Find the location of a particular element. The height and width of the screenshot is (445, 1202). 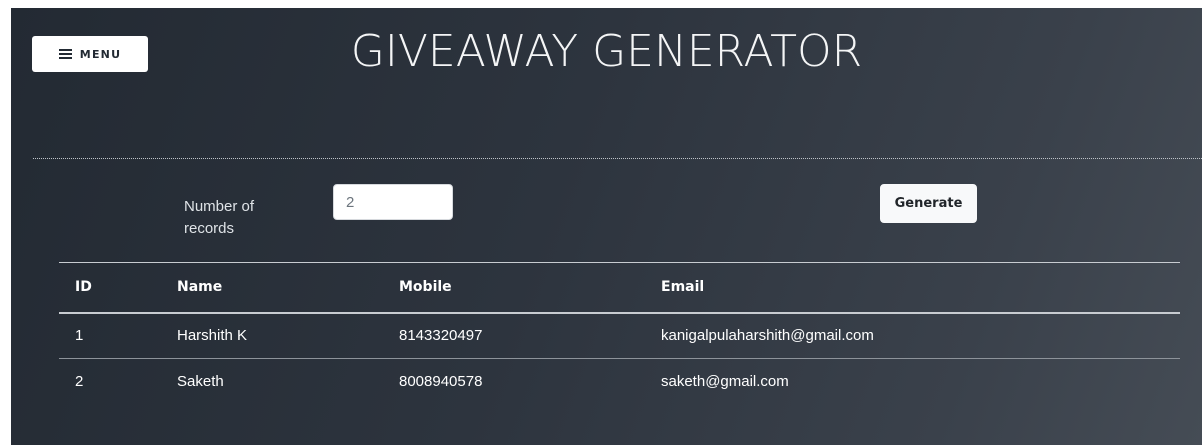

records-label: Number of records is located at coordinates (219, 217).